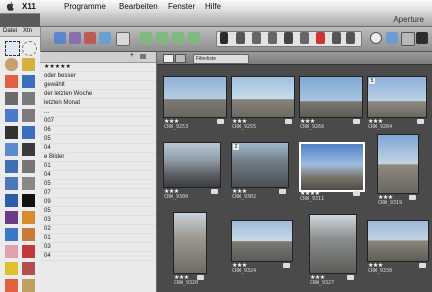 Image resolution: width=432 pixels, height=292 pixels. I want to click on smart-album-icon, so click(90, 38).